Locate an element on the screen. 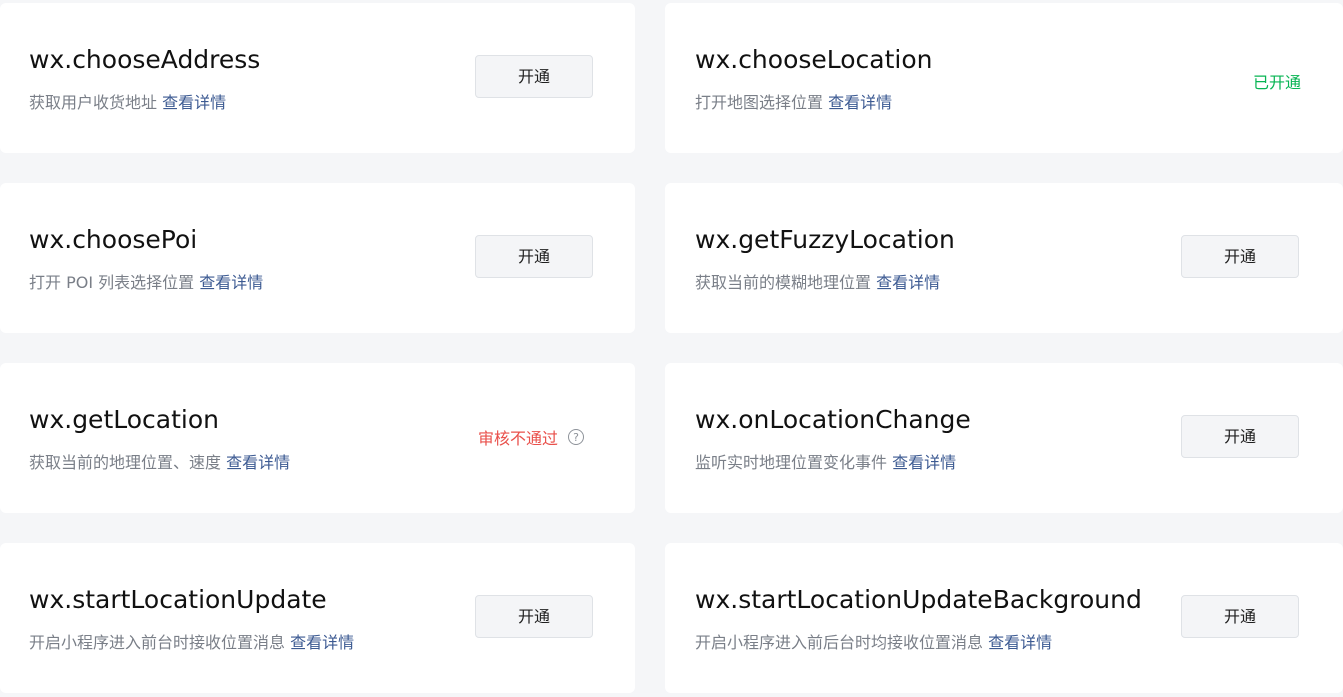 This screenshot has width=1343, height=697. api-name: wx.getFuzzyLocation is located at coordinates (825, 239).